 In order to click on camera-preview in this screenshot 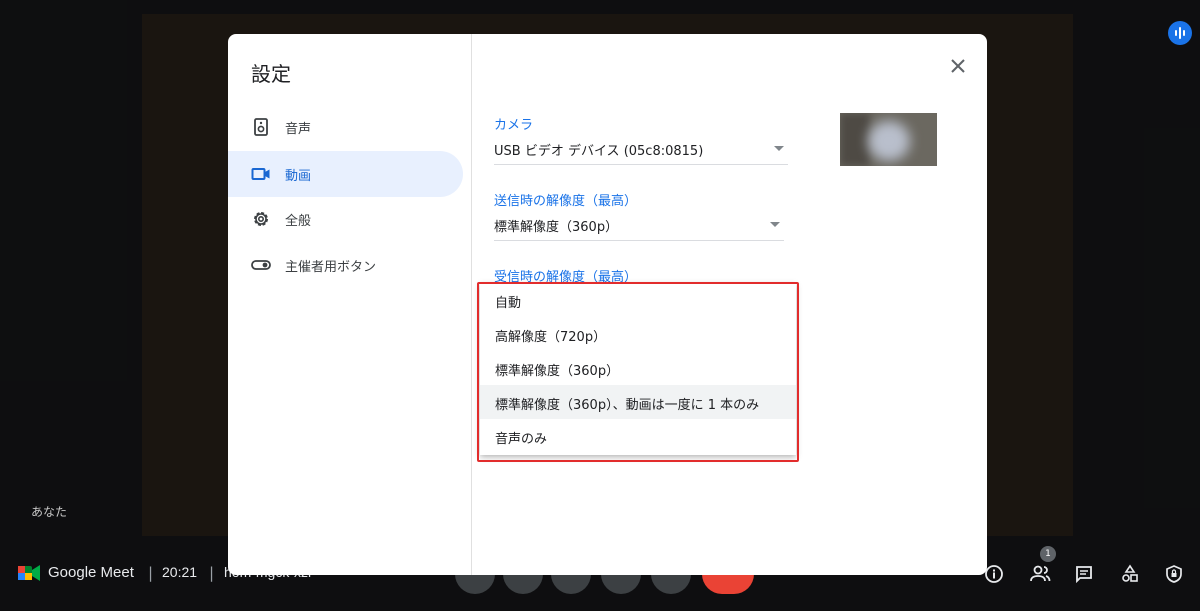, I will do `click(888, 139)`.